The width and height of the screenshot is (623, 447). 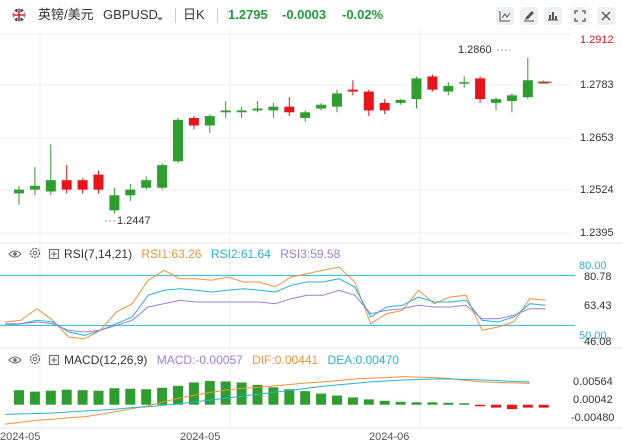 I want to click on rsi-tick: 46.08, so click(x=598, y=342).